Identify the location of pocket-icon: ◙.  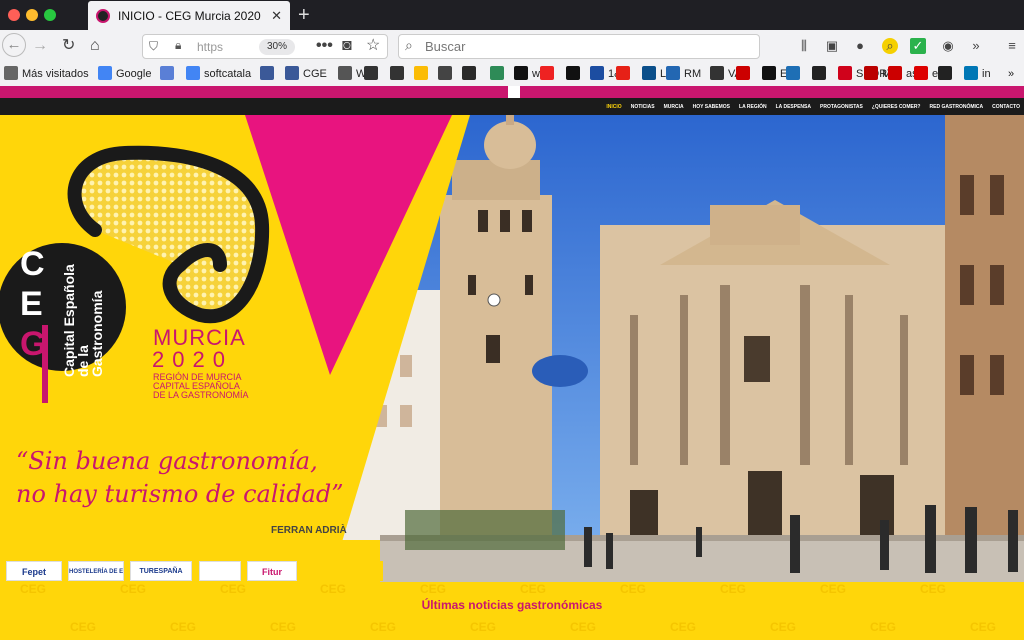
(347, 46).